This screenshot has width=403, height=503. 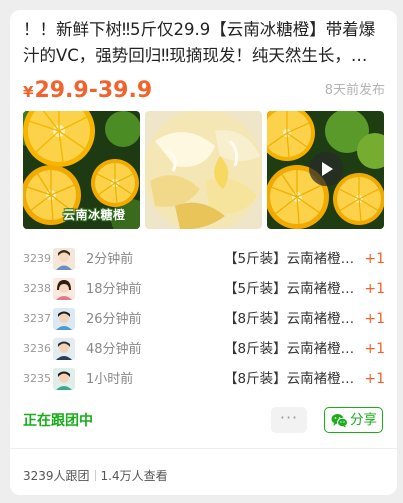 I want to click on order-time: 2分钟前, so click(x=110, y=259).